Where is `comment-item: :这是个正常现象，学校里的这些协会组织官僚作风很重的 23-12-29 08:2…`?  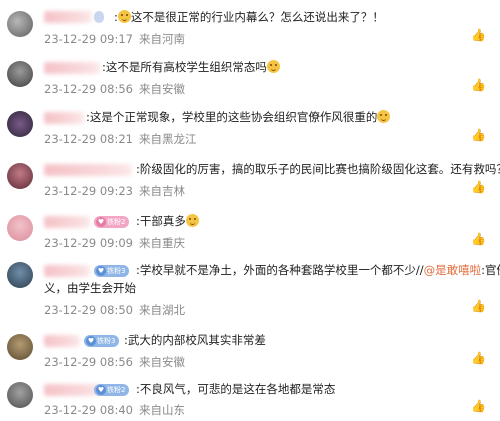 comment-item: :这是个正常现象，学校里的这些协会组织官僚作风很重的 23-12-29 08:2… is located at coordinates (250, 127).